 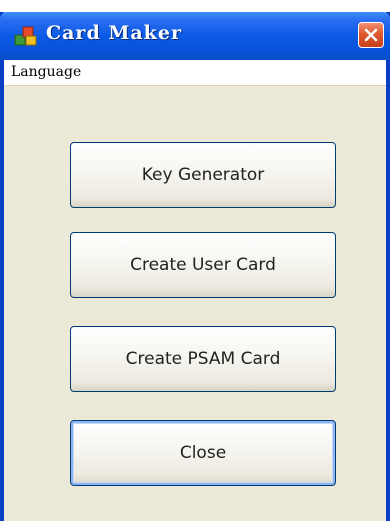 I want to click on window-title: Card Maker, so click(x=114, y=33).